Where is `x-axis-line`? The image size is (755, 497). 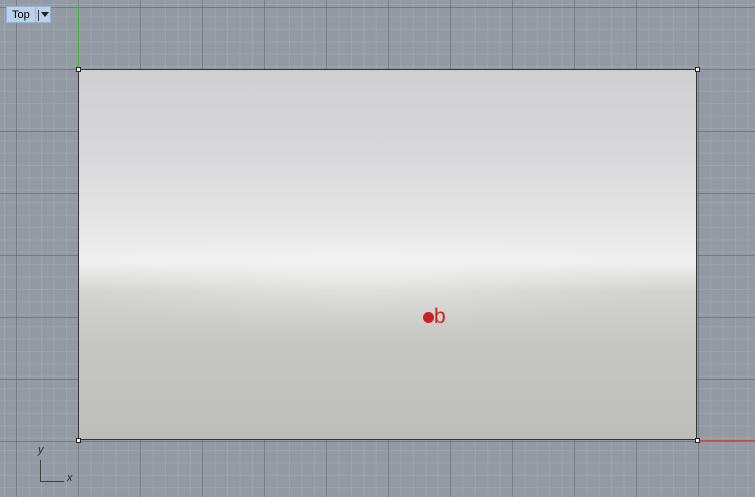
x-axis-line is located at coordinates (726, 440).